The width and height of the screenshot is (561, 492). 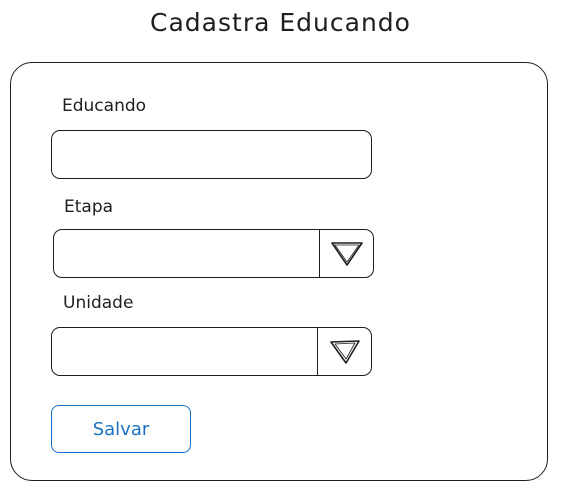 I want to click on unidade-label: Unidade, so click(x=98, y=303).